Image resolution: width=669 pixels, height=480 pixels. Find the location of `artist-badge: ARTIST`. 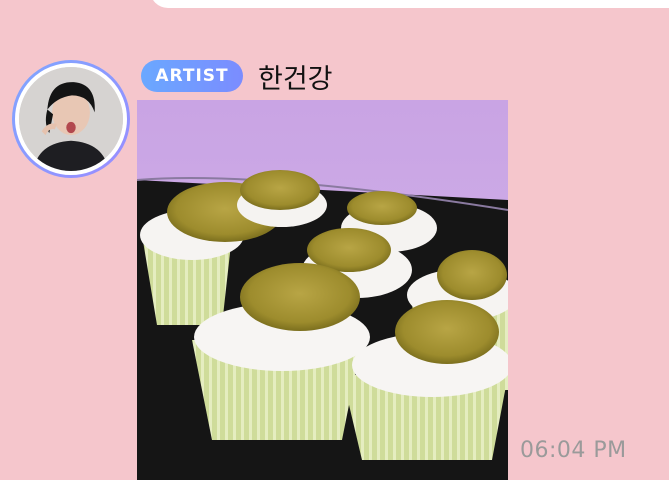

artist-badge: ARTIST is located at coordinates (192, 76).